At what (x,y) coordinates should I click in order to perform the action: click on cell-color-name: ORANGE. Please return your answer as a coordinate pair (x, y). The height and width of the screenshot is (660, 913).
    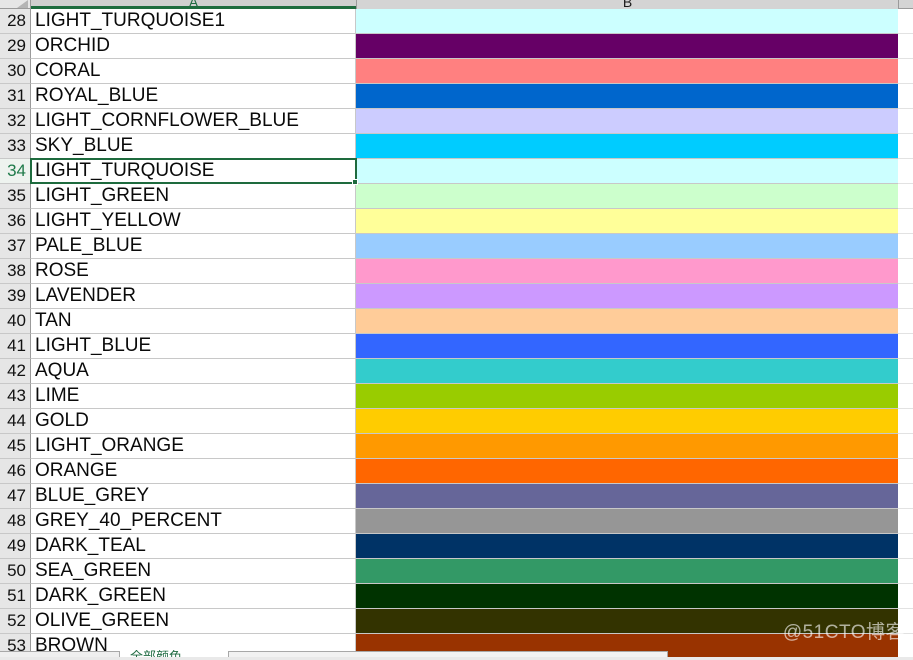
    Looking at the image, I should click on (193, 471).